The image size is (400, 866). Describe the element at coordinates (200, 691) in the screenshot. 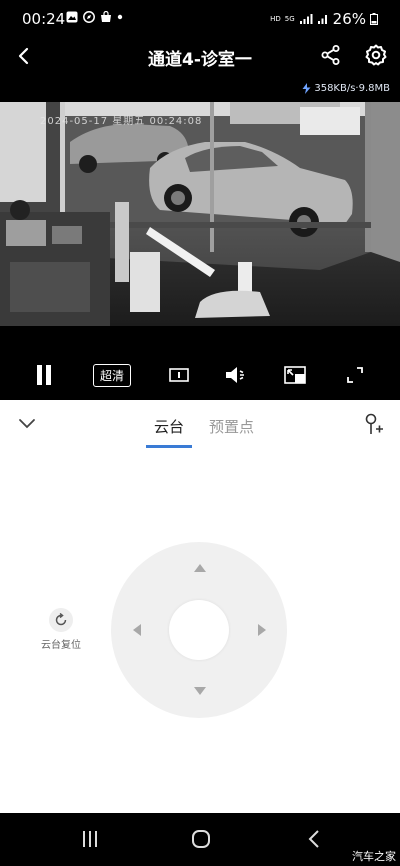

I see `pan-down-arrow-icon` at that location.